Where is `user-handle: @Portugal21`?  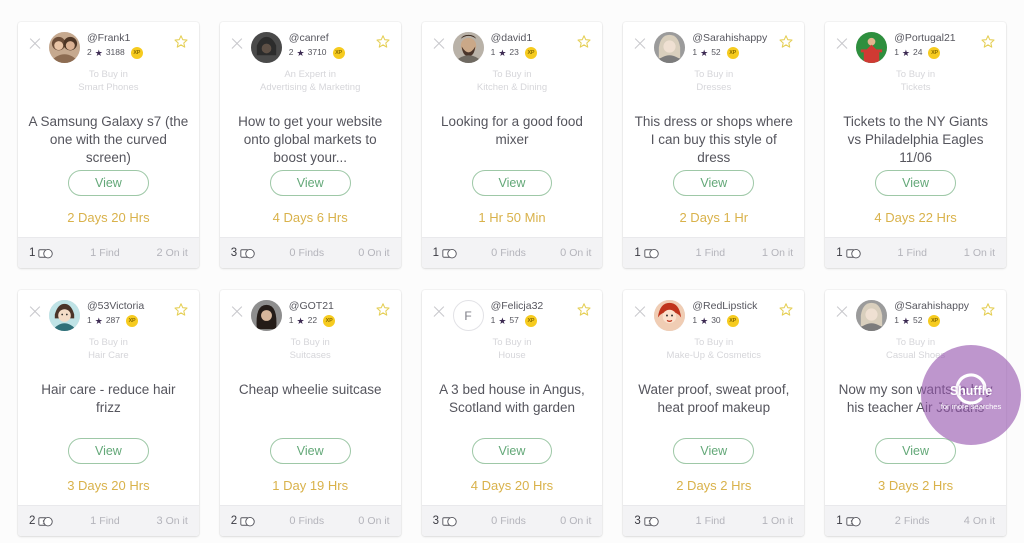 user-handle: @Portugal21 is located at coordinates (937, 38).